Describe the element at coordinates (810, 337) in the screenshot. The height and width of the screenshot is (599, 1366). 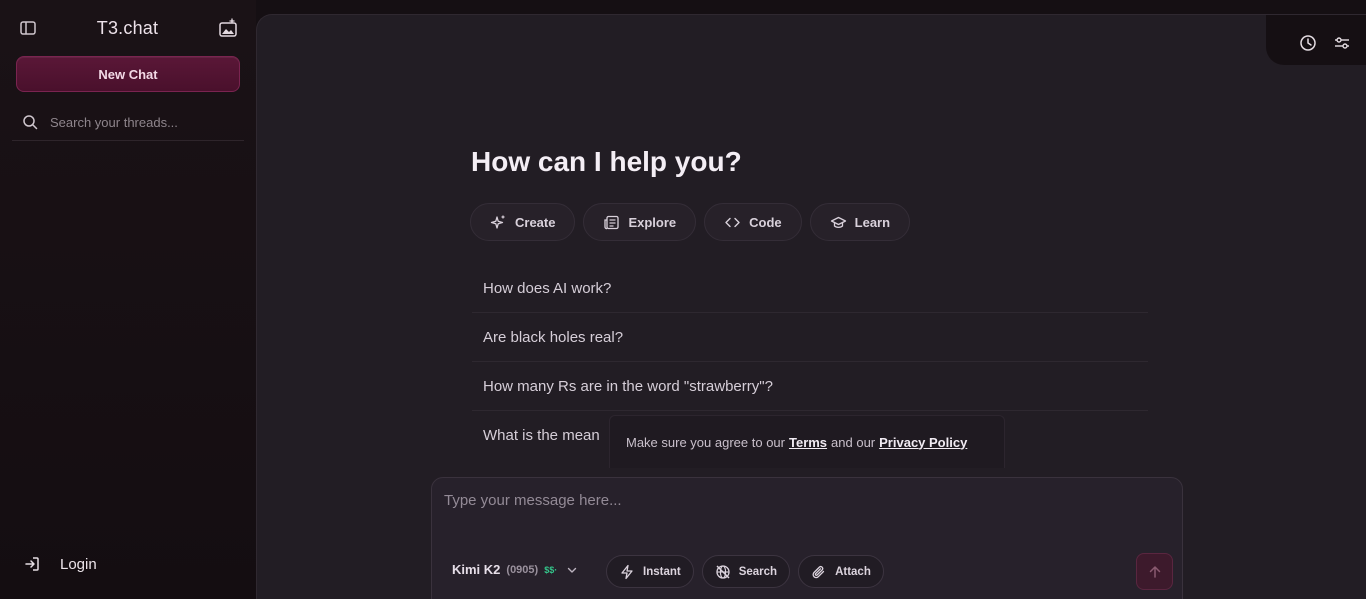
I see `suggestion-item: Are black holes real?` at that location.